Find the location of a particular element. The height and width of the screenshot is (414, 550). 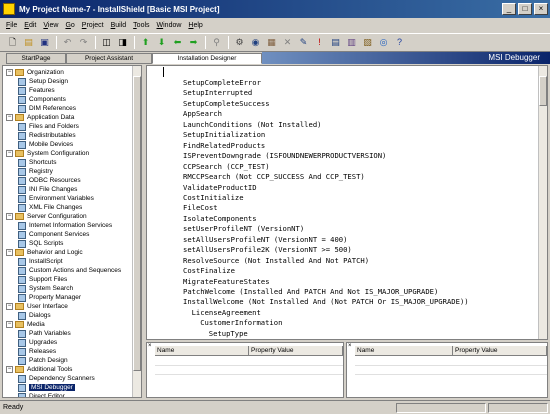

tree-item-direct-editor: Direct Editor is located at coordinates (34, 394).